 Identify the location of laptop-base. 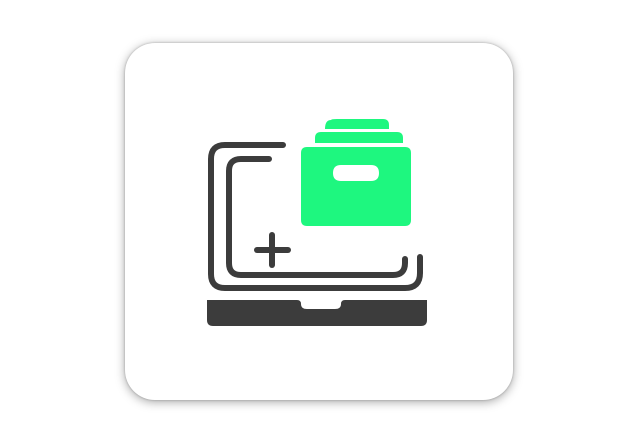
(317, 313).